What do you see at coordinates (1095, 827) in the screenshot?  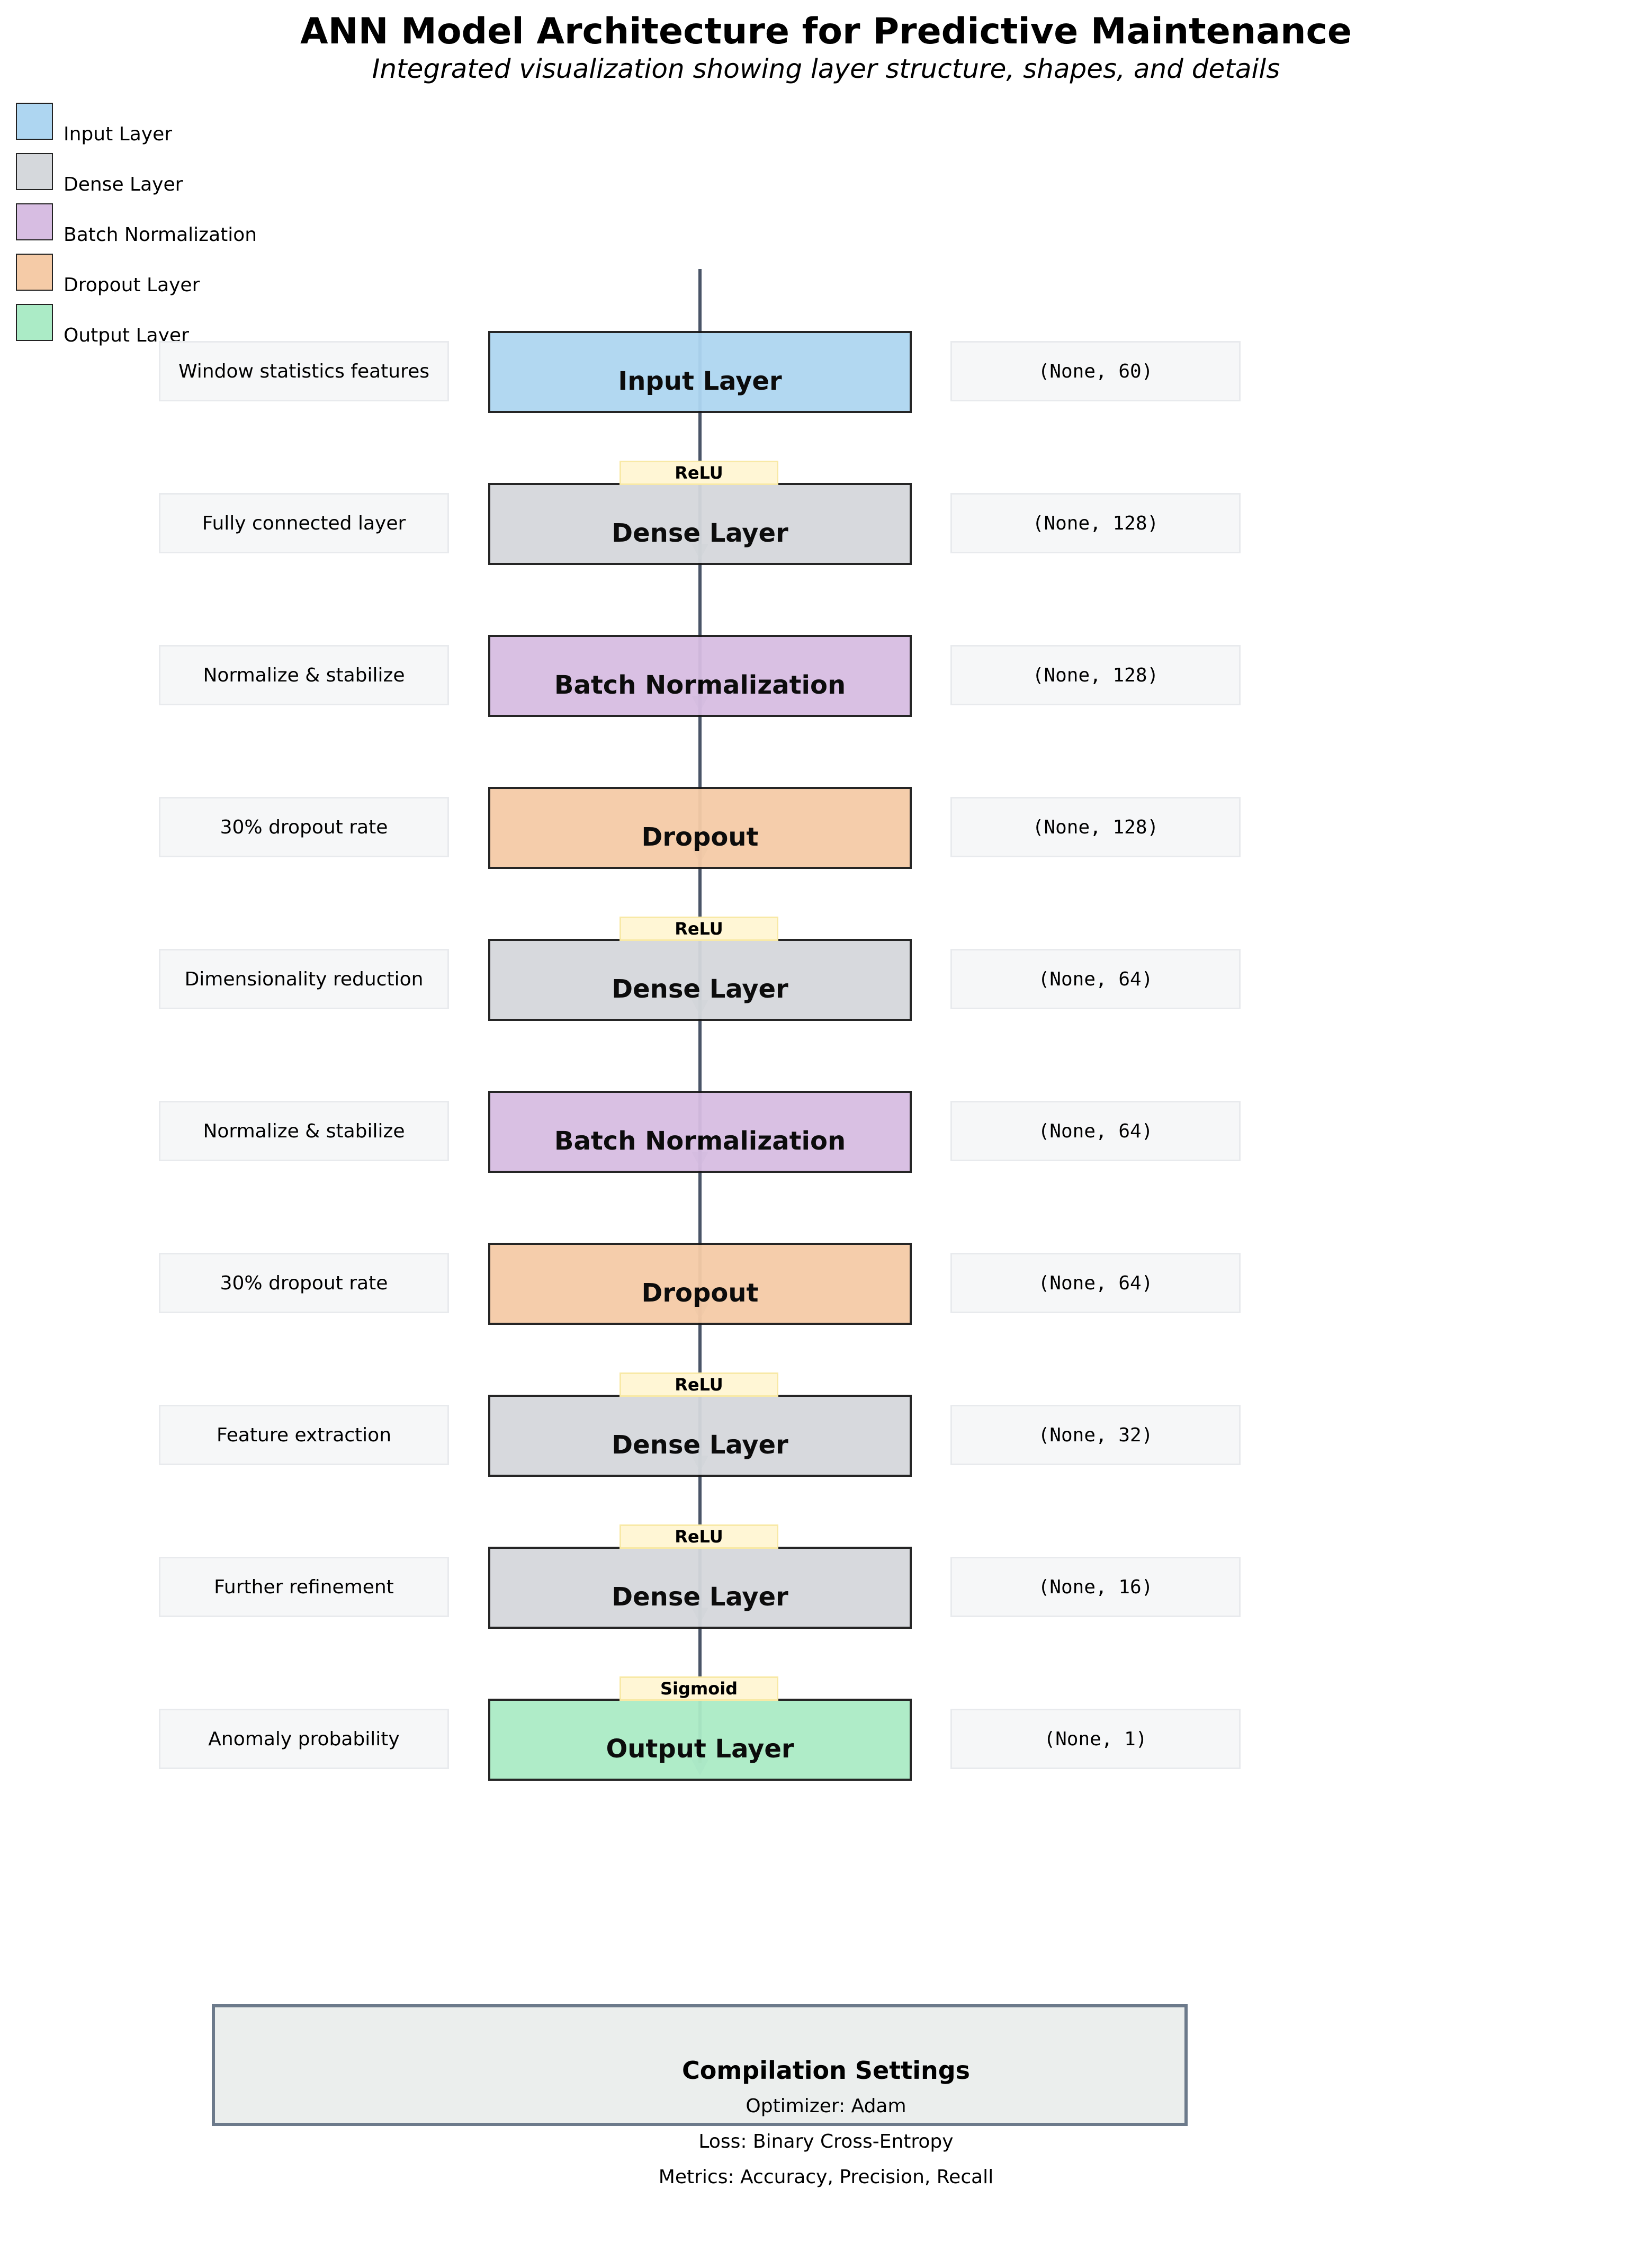 I see `layer-shape-4: (None, 128)` at bounding box center [1095, 827].